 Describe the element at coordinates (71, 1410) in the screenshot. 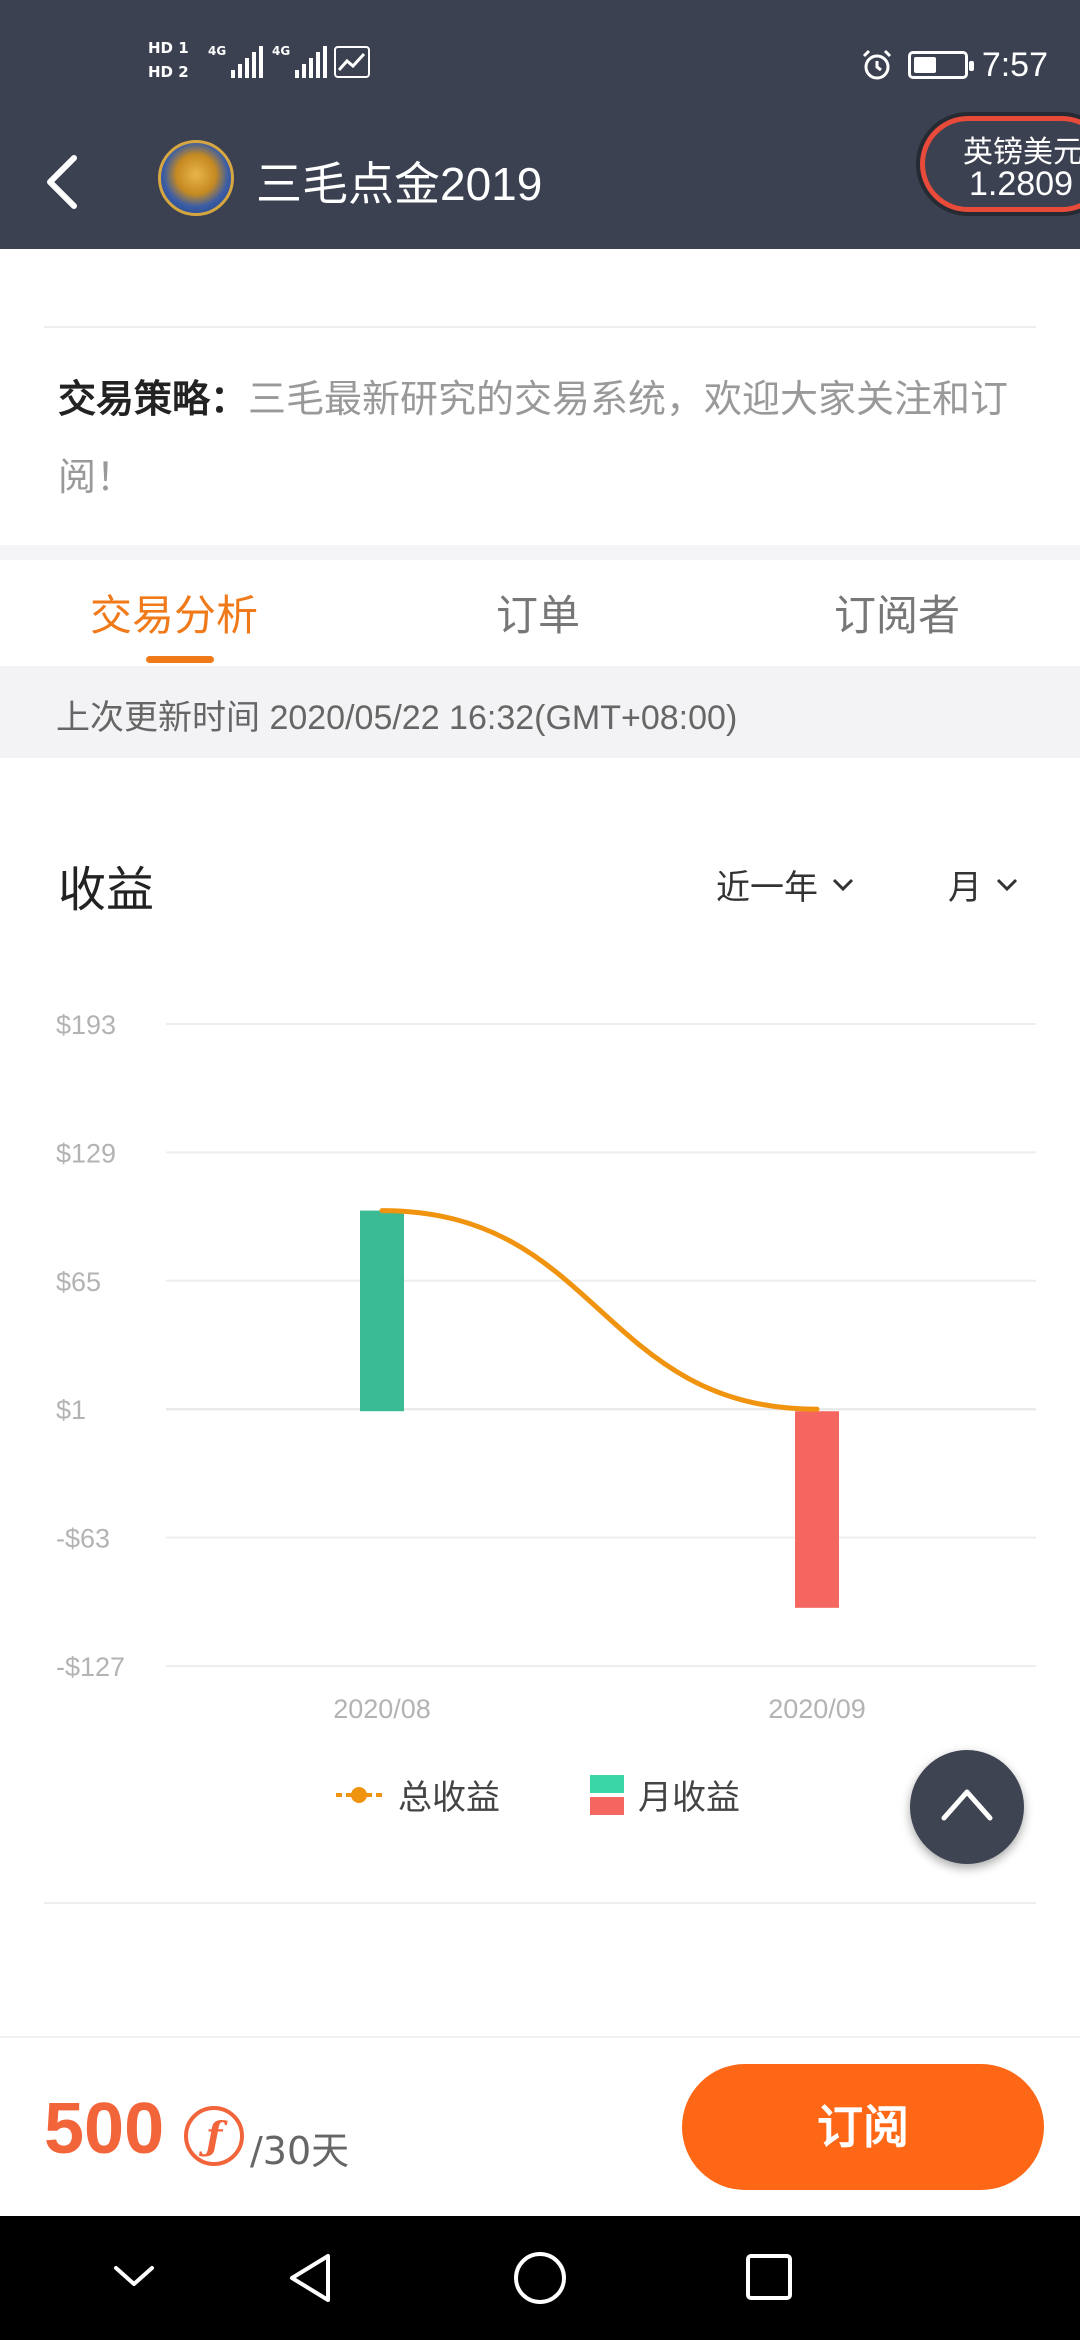

I see `y-tick-label: $1` at that location.